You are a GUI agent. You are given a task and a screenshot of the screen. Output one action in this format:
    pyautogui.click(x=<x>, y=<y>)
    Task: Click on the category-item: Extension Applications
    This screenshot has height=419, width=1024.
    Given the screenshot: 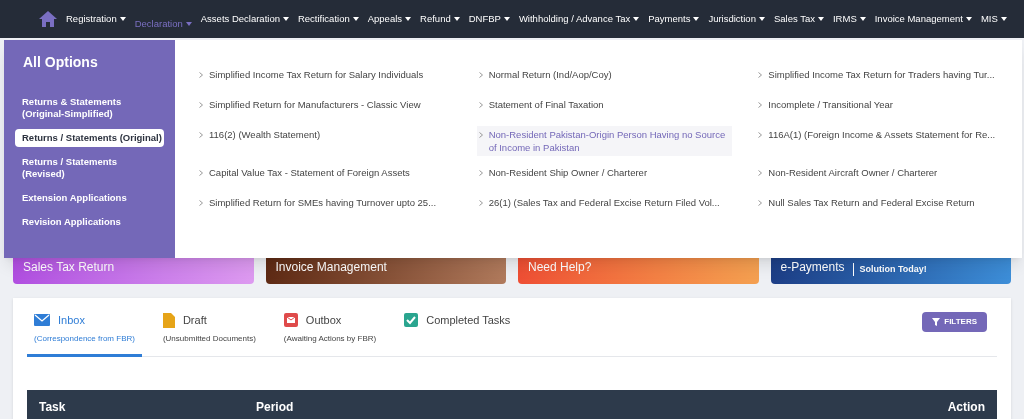 What is the action you would take?
    pyautogui.click(x=89, y=198)
    